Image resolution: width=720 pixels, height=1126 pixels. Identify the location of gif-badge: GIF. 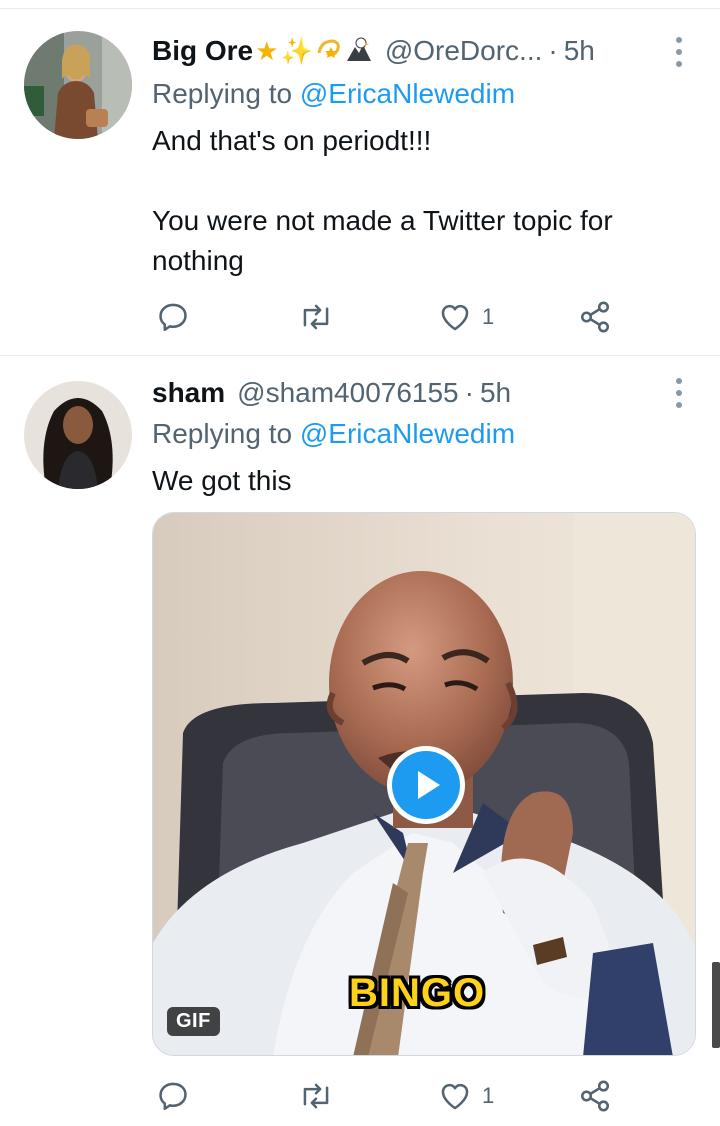
(193, 1021).